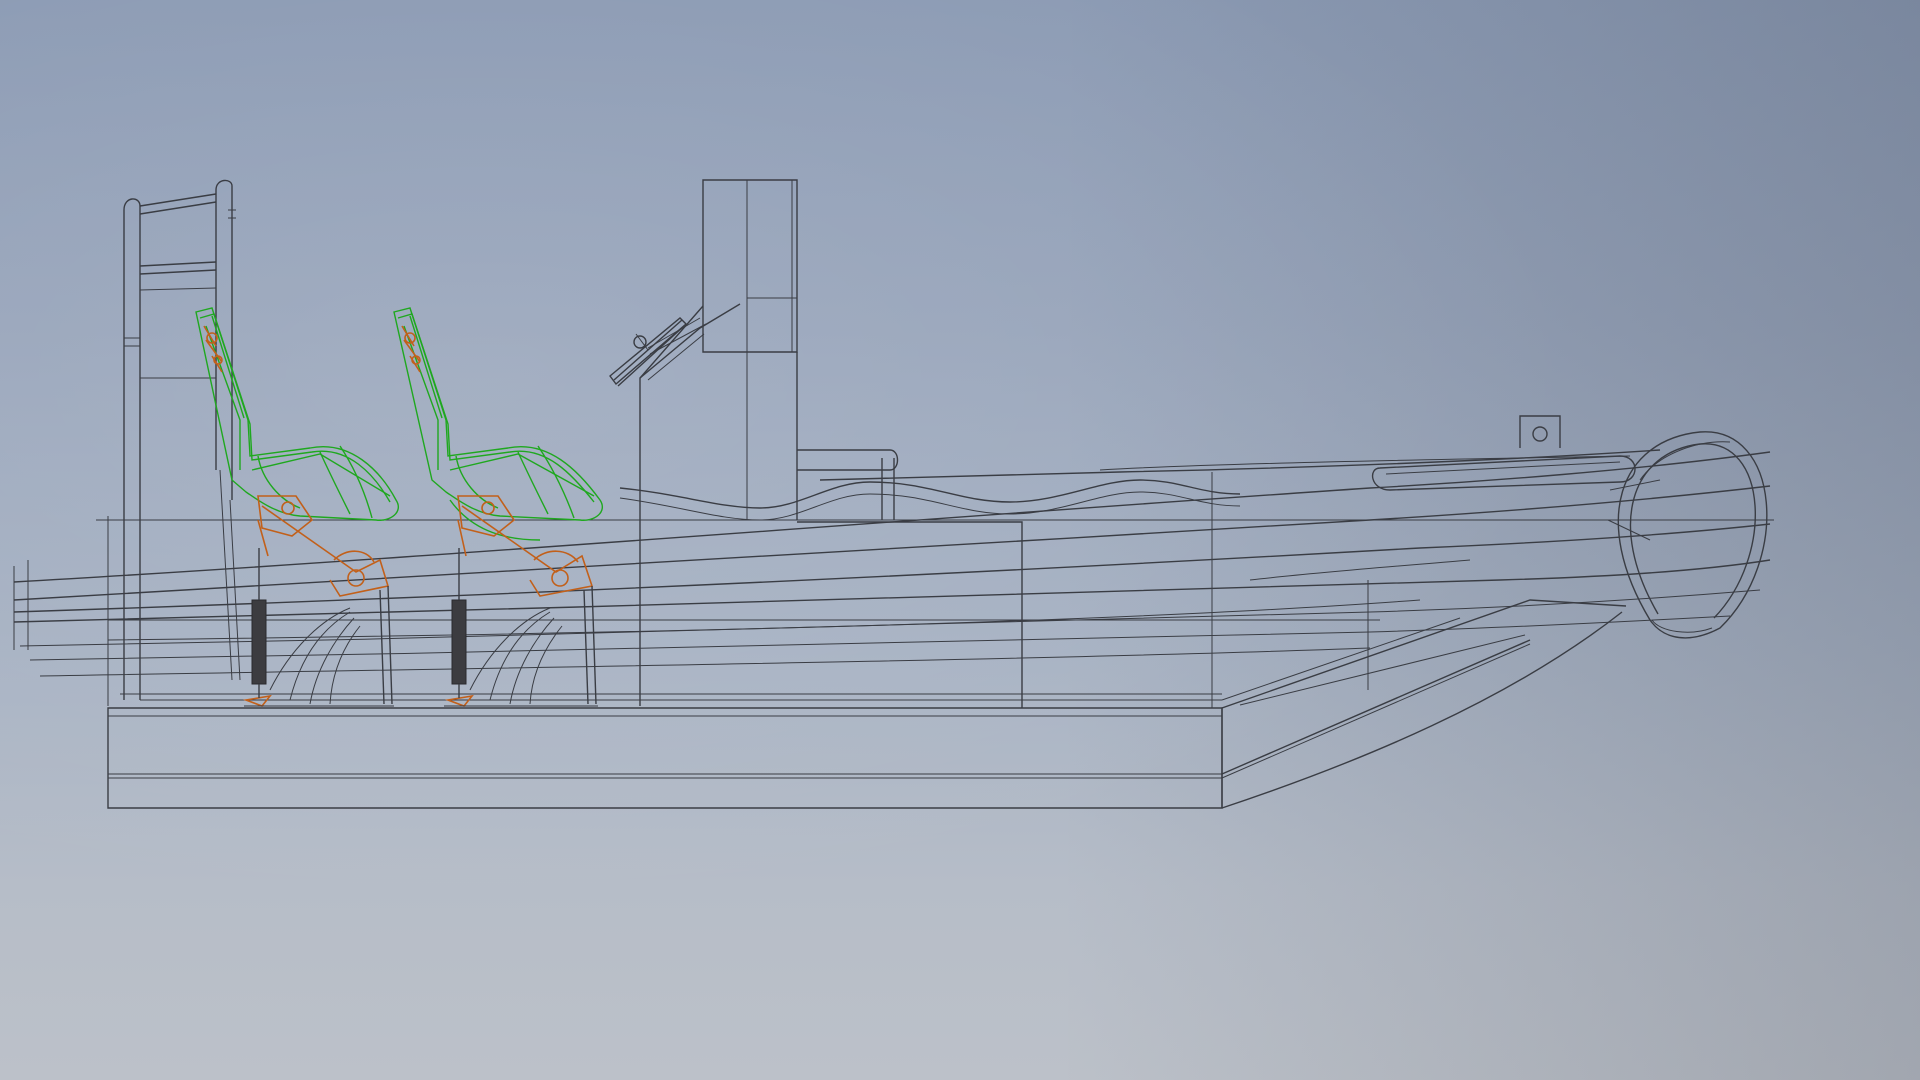 This screenshot has height=1080, width=1920. What do you see at coordinates (498, 424) in the screenshot?
I see `seat-front` at bounding box center [498, 424].